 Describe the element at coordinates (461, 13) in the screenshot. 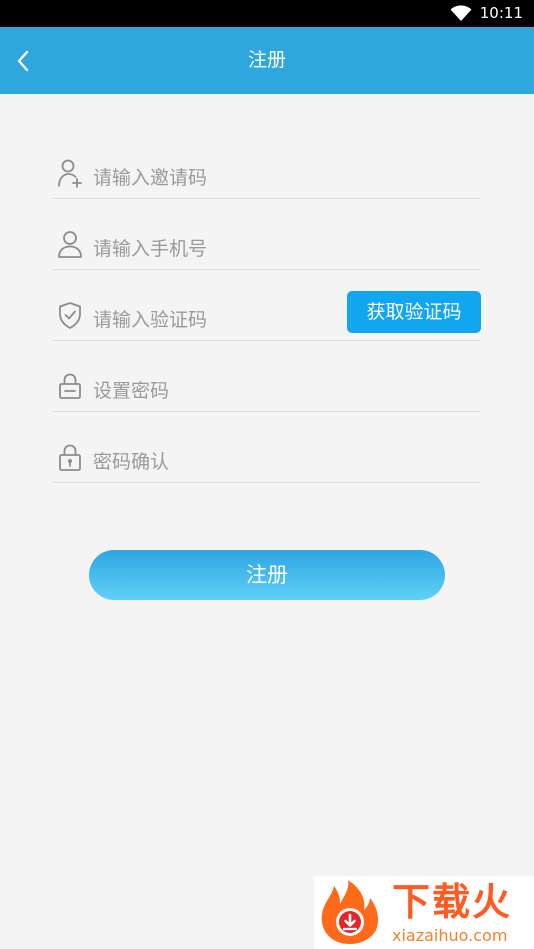

I see `wifi-icon` at that location.